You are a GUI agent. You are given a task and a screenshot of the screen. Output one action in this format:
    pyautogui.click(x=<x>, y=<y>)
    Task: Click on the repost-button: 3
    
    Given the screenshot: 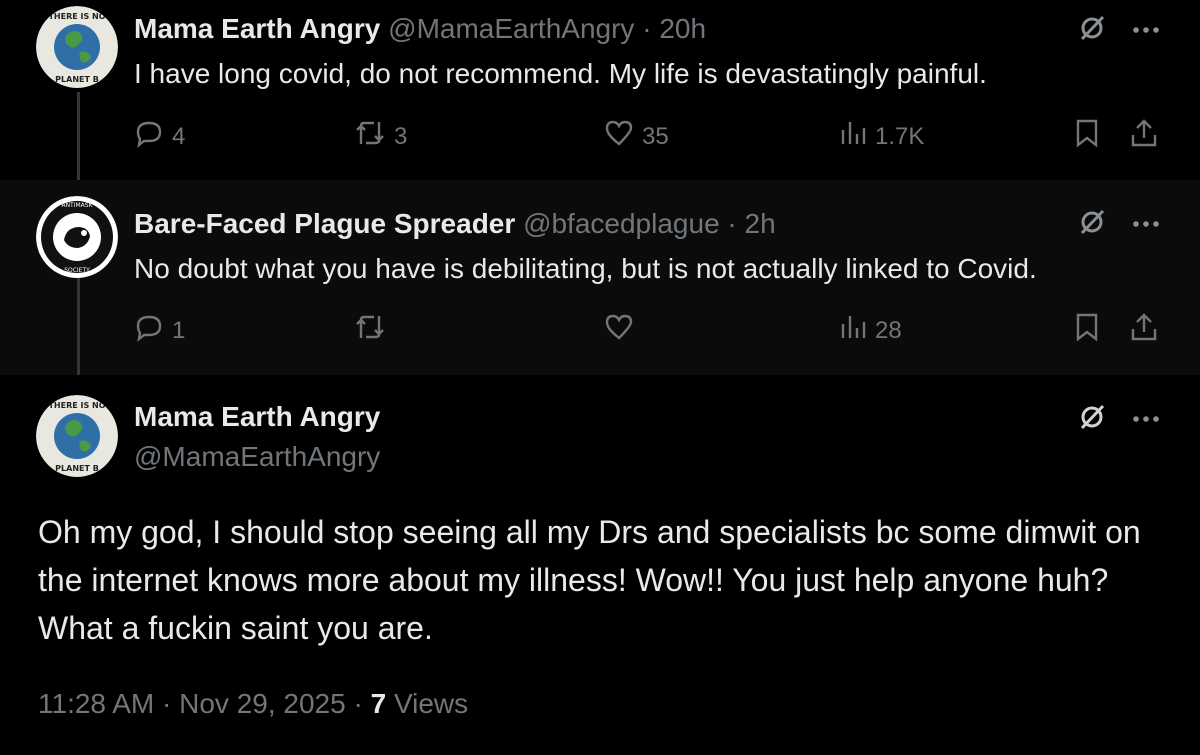 What is the action you would take?
    pyautogui.click(x=380, y=136)
    